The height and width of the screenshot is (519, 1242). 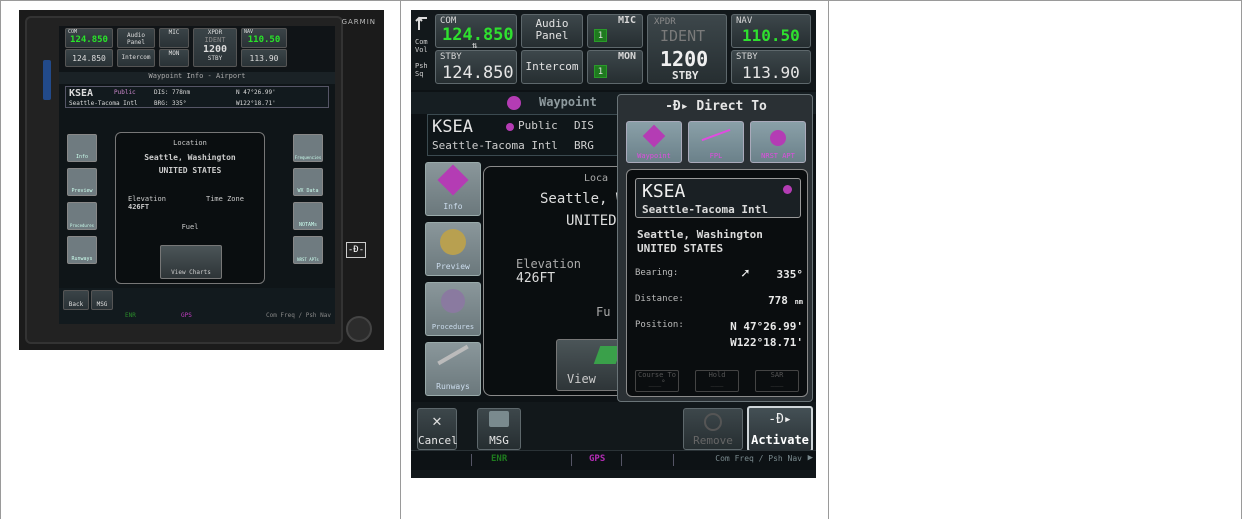 I want to click on small-info-tab: Info, so click(x=82, y=148).